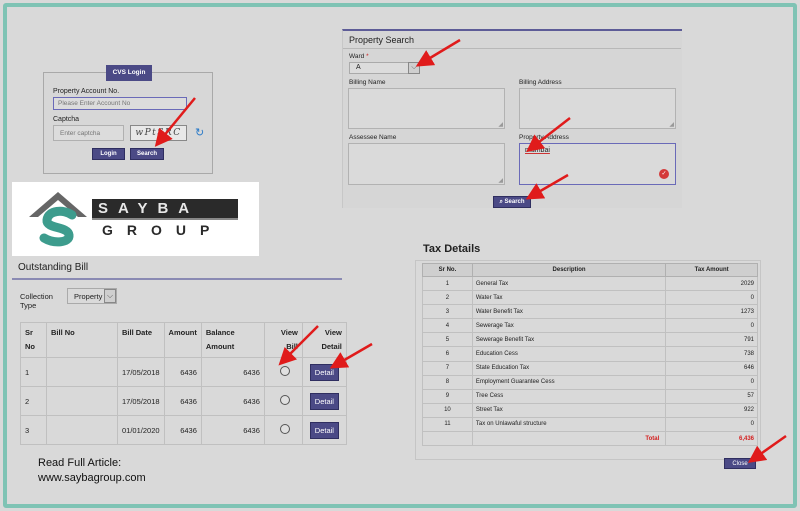 This screenshot has height=511, width=800. I want to click on description-cell: Street Tax, so click(569, 410).